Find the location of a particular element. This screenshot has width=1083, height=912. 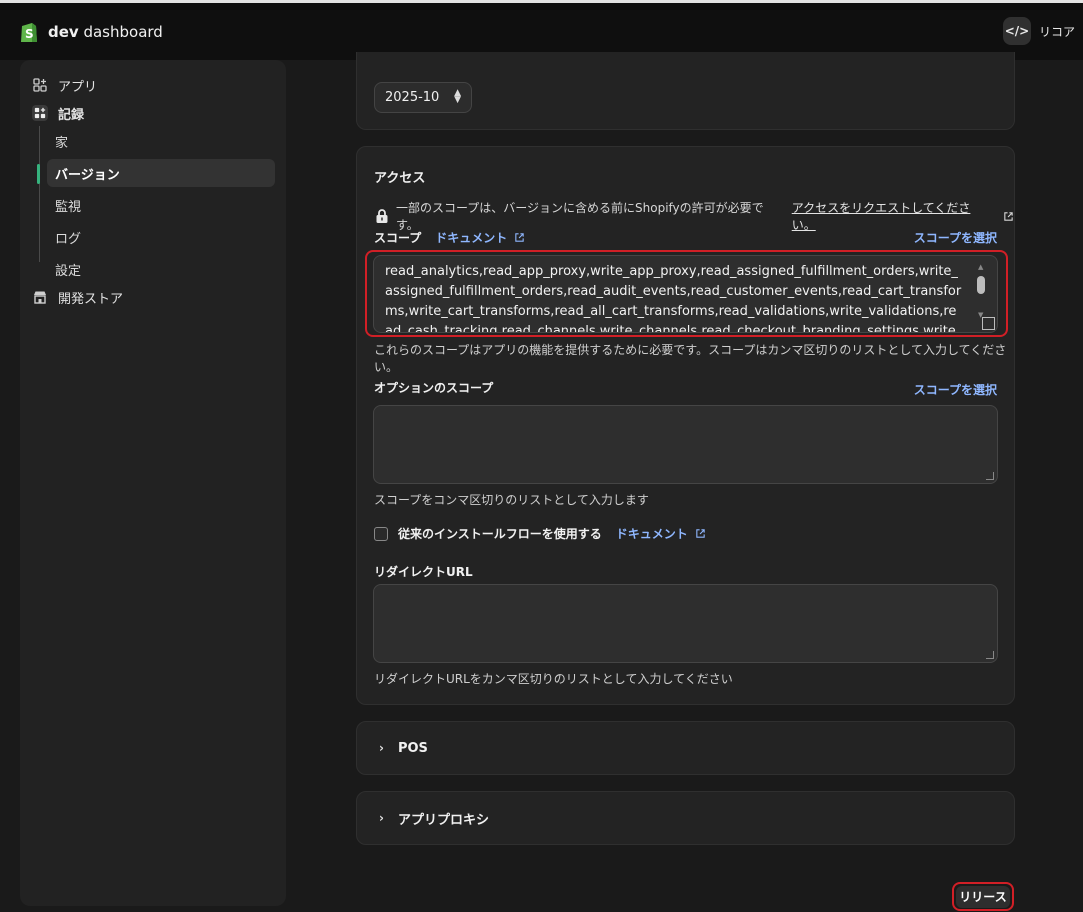

scopes-doc-link: ドキュメント is located at coordinates (480, 237).